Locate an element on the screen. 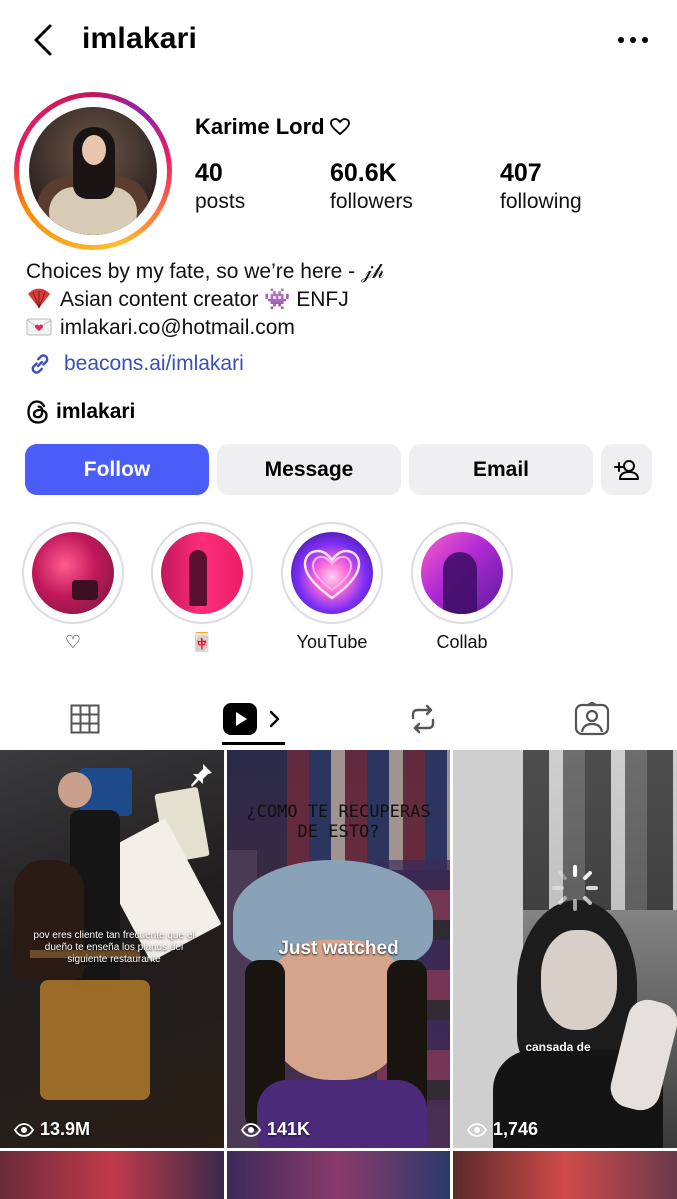  reel-views: 13.9M is located at coordinates (52, 1129).